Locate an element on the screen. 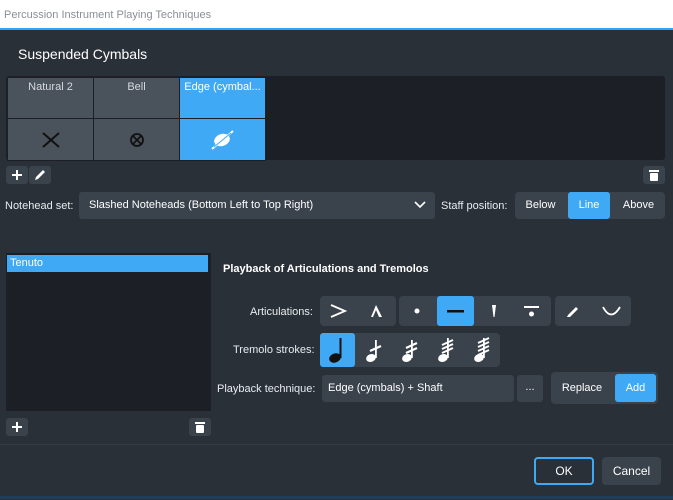  list-item-label: Tenuto is located at coordinates (27, 263).